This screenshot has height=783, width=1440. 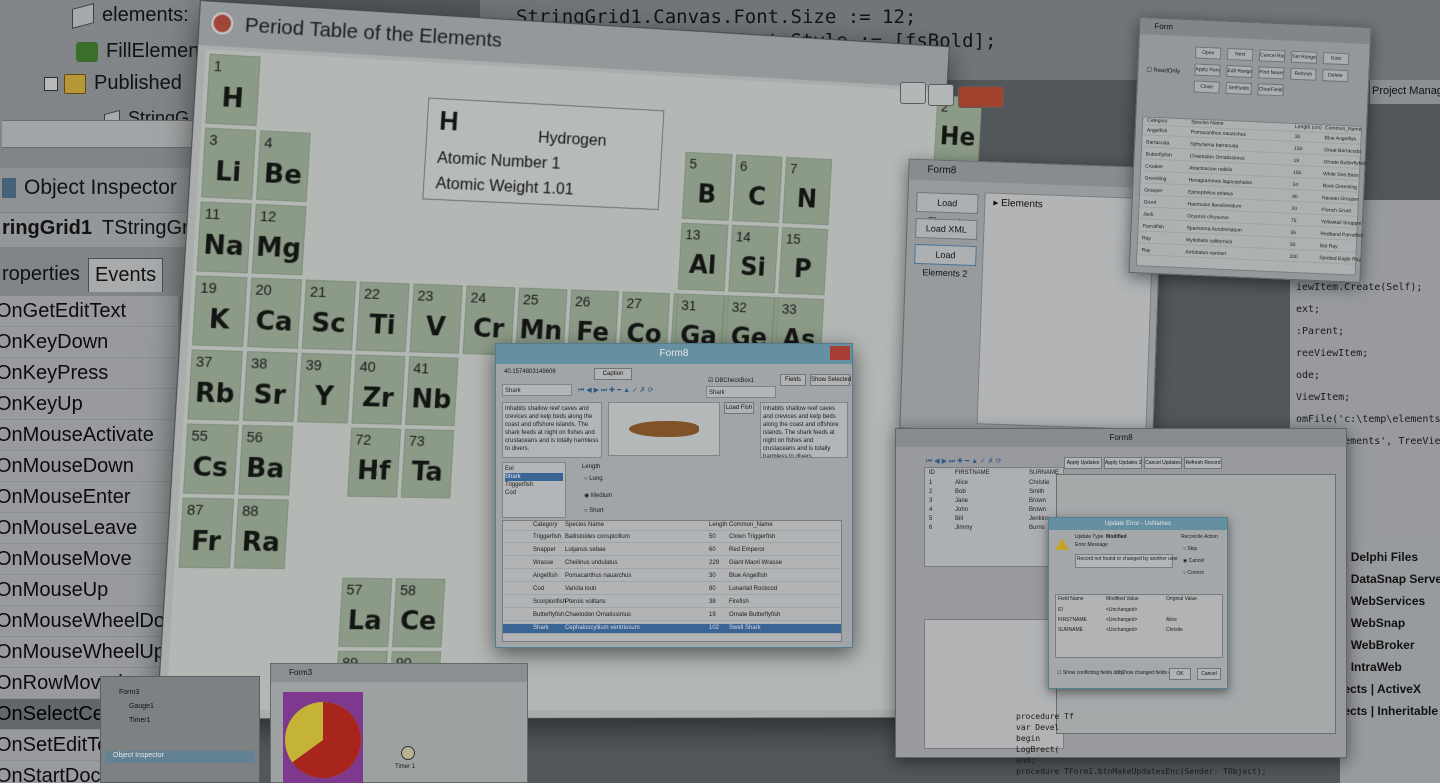 What do you see at coordinates (741, 392) in the screenshot?
I see `lookup-combo: Shark` at bounding box center [741, 392].